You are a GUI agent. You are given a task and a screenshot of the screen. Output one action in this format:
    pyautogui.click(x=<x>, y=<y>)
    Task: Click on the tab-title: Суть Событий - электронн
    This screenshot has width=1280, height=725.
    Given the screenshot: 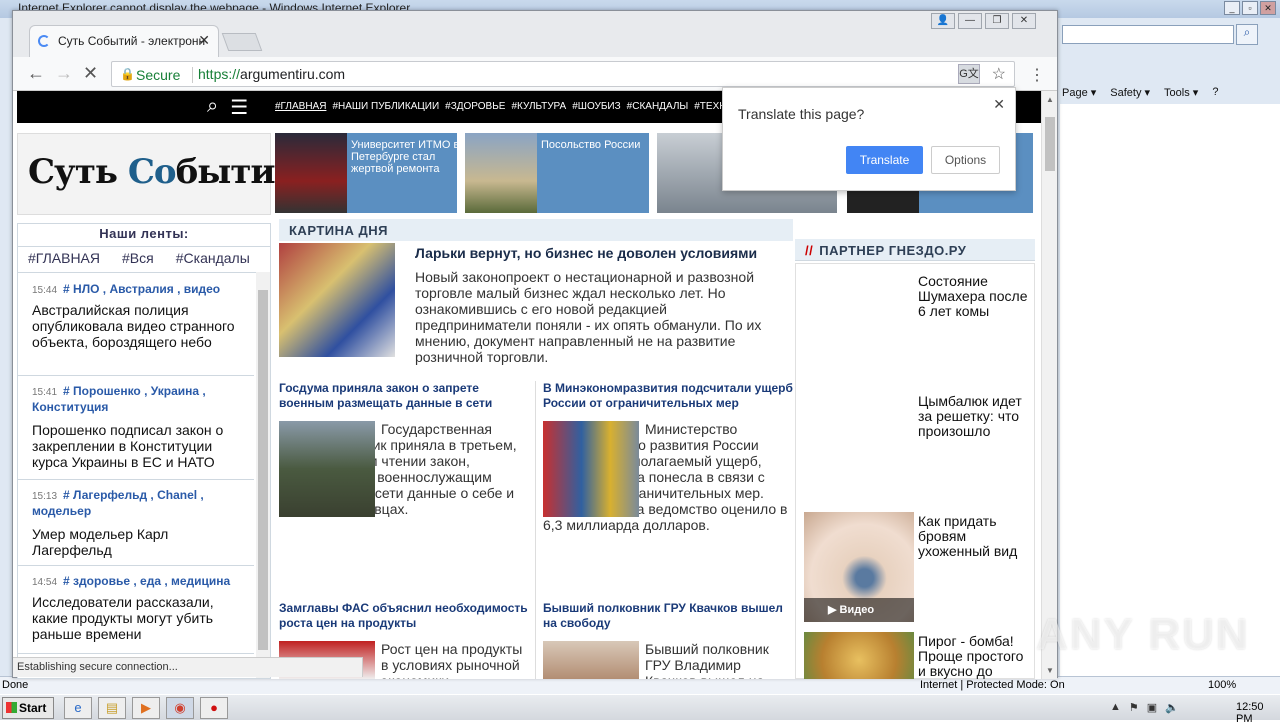 What is the action you would take?
    pyautogui.click(x=132, y=41)
    